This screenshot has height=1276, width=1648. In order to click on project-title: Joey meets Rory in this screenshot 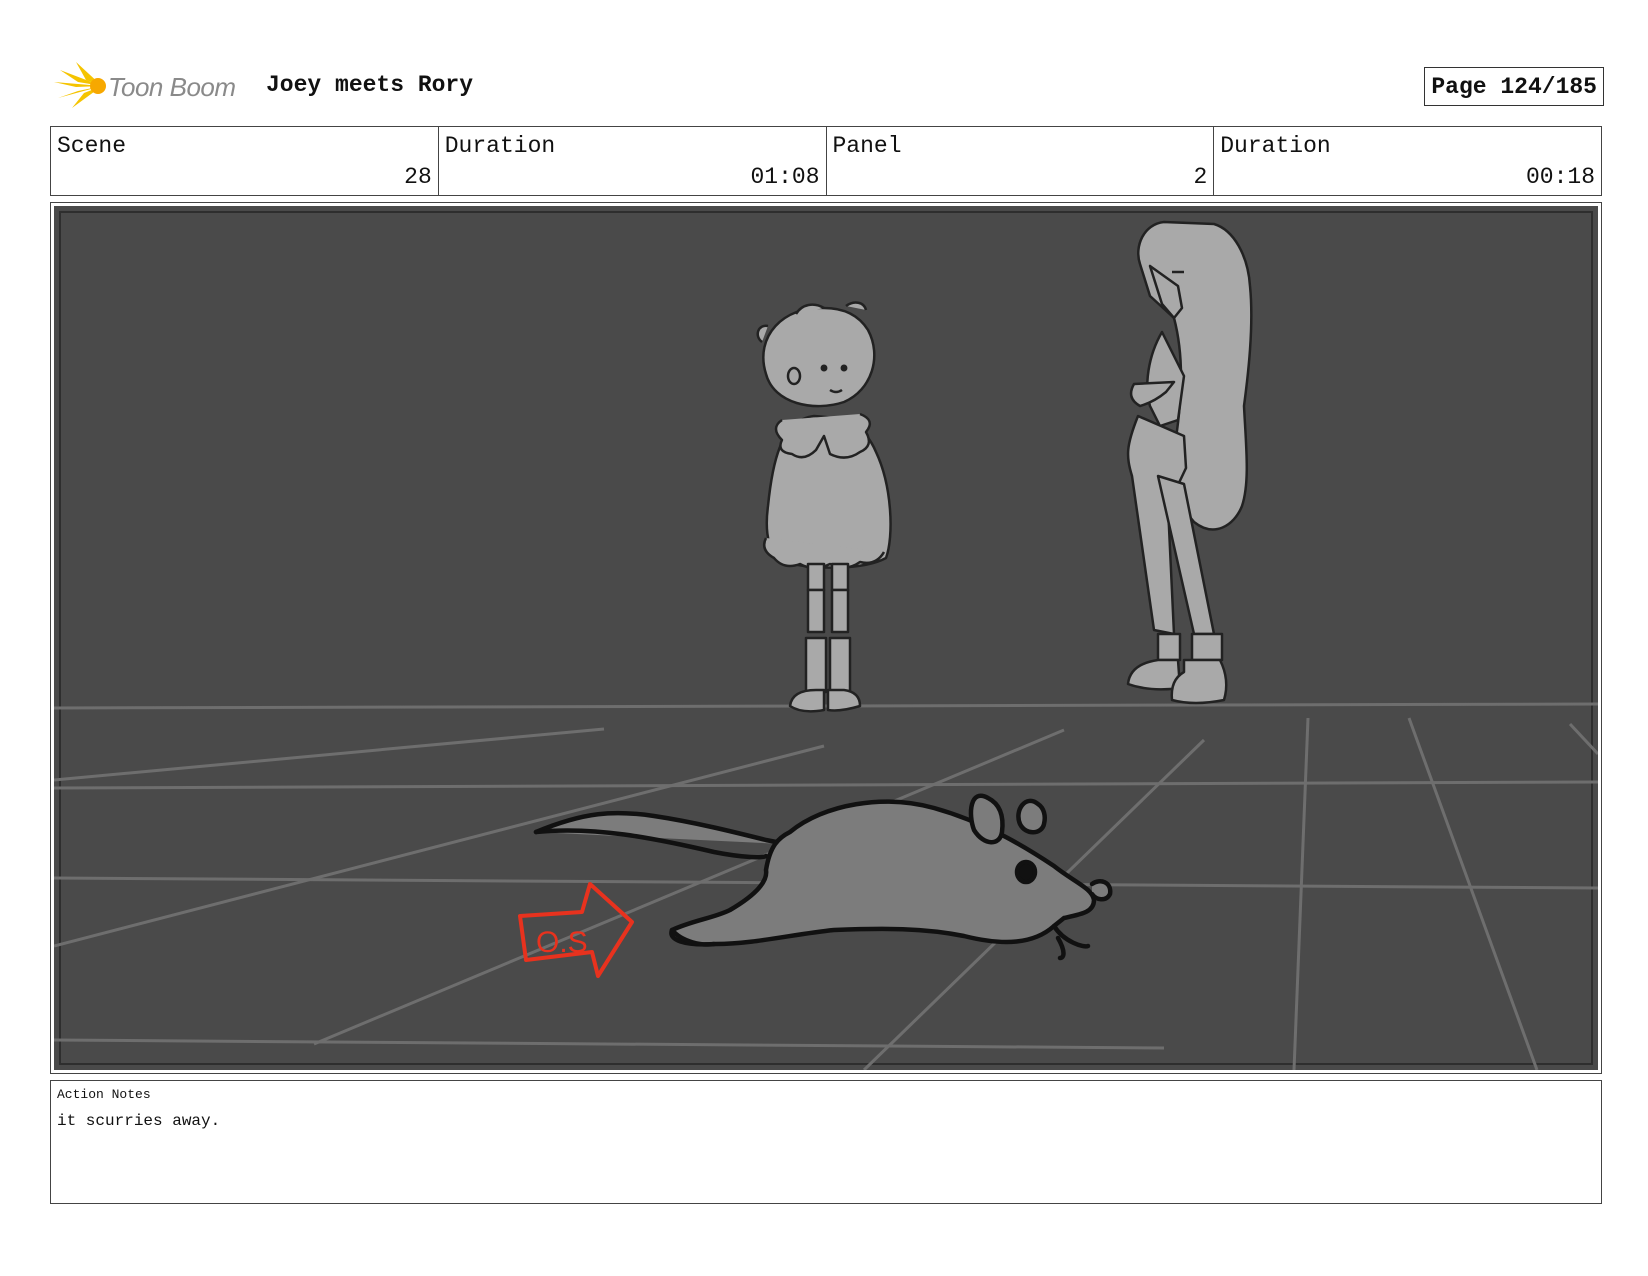, I will do `click(370, 85)`.